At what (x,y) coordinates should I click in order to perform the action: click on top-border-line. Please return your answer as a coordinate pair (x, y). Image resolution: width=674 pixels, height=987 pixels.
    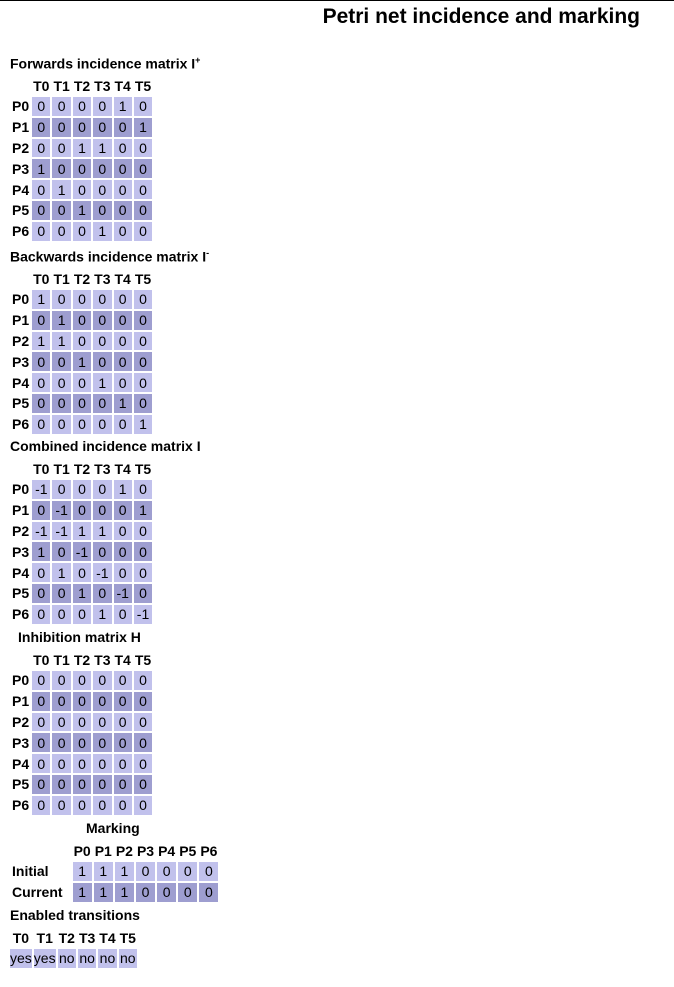
    Looking at the image, I should click on (337, 0).